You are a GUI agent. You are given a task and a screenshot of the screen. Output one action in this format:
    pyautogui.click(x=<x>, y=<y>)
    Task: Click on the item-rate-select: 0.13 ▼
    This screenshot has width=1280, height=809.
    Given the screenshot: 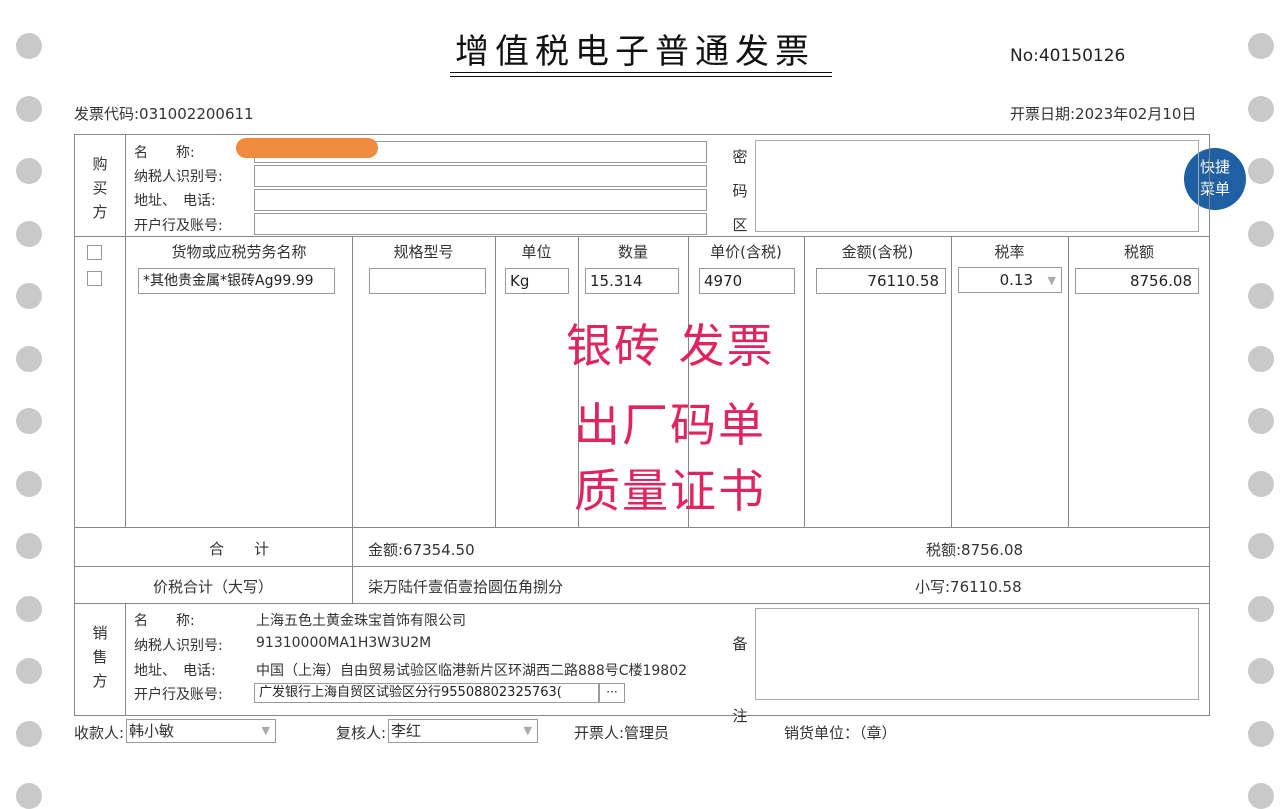 What is the action you would take?
    pyautogui.click(x=1010, y=280)
    